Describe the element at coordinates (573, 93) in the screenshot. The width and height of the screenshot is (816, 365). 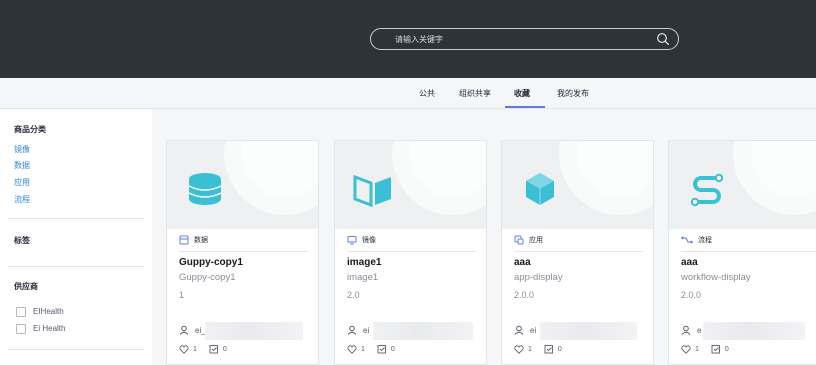
I see `tab-my-published: 我的发布` at that location.